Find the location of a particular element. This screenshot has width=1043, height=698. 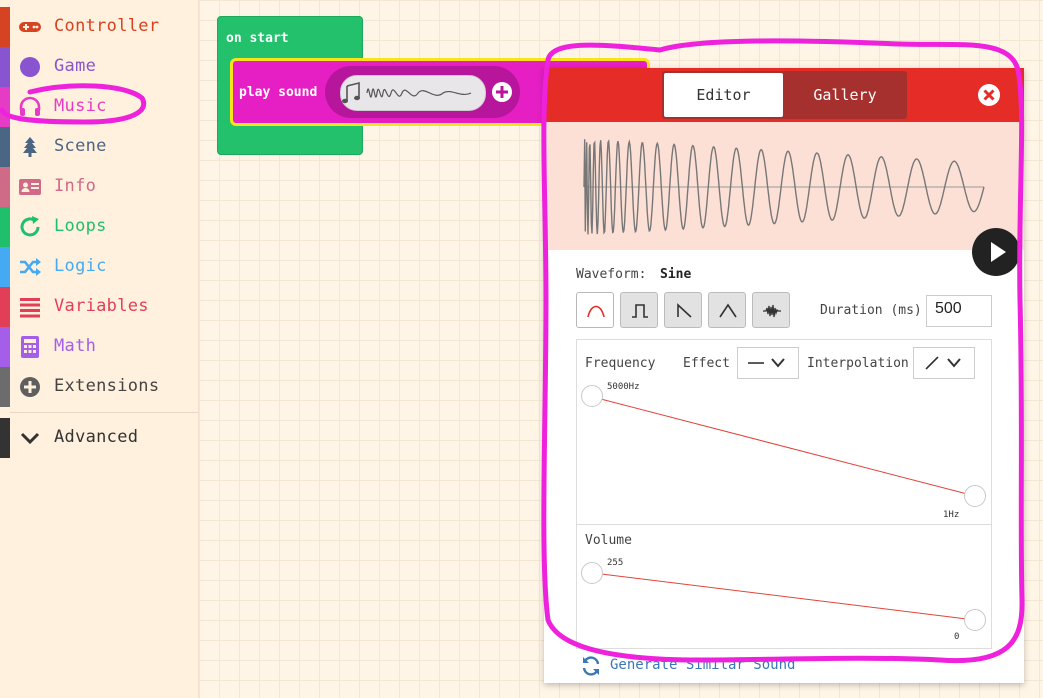

frequency-curve is located at coordinates (784, 446).